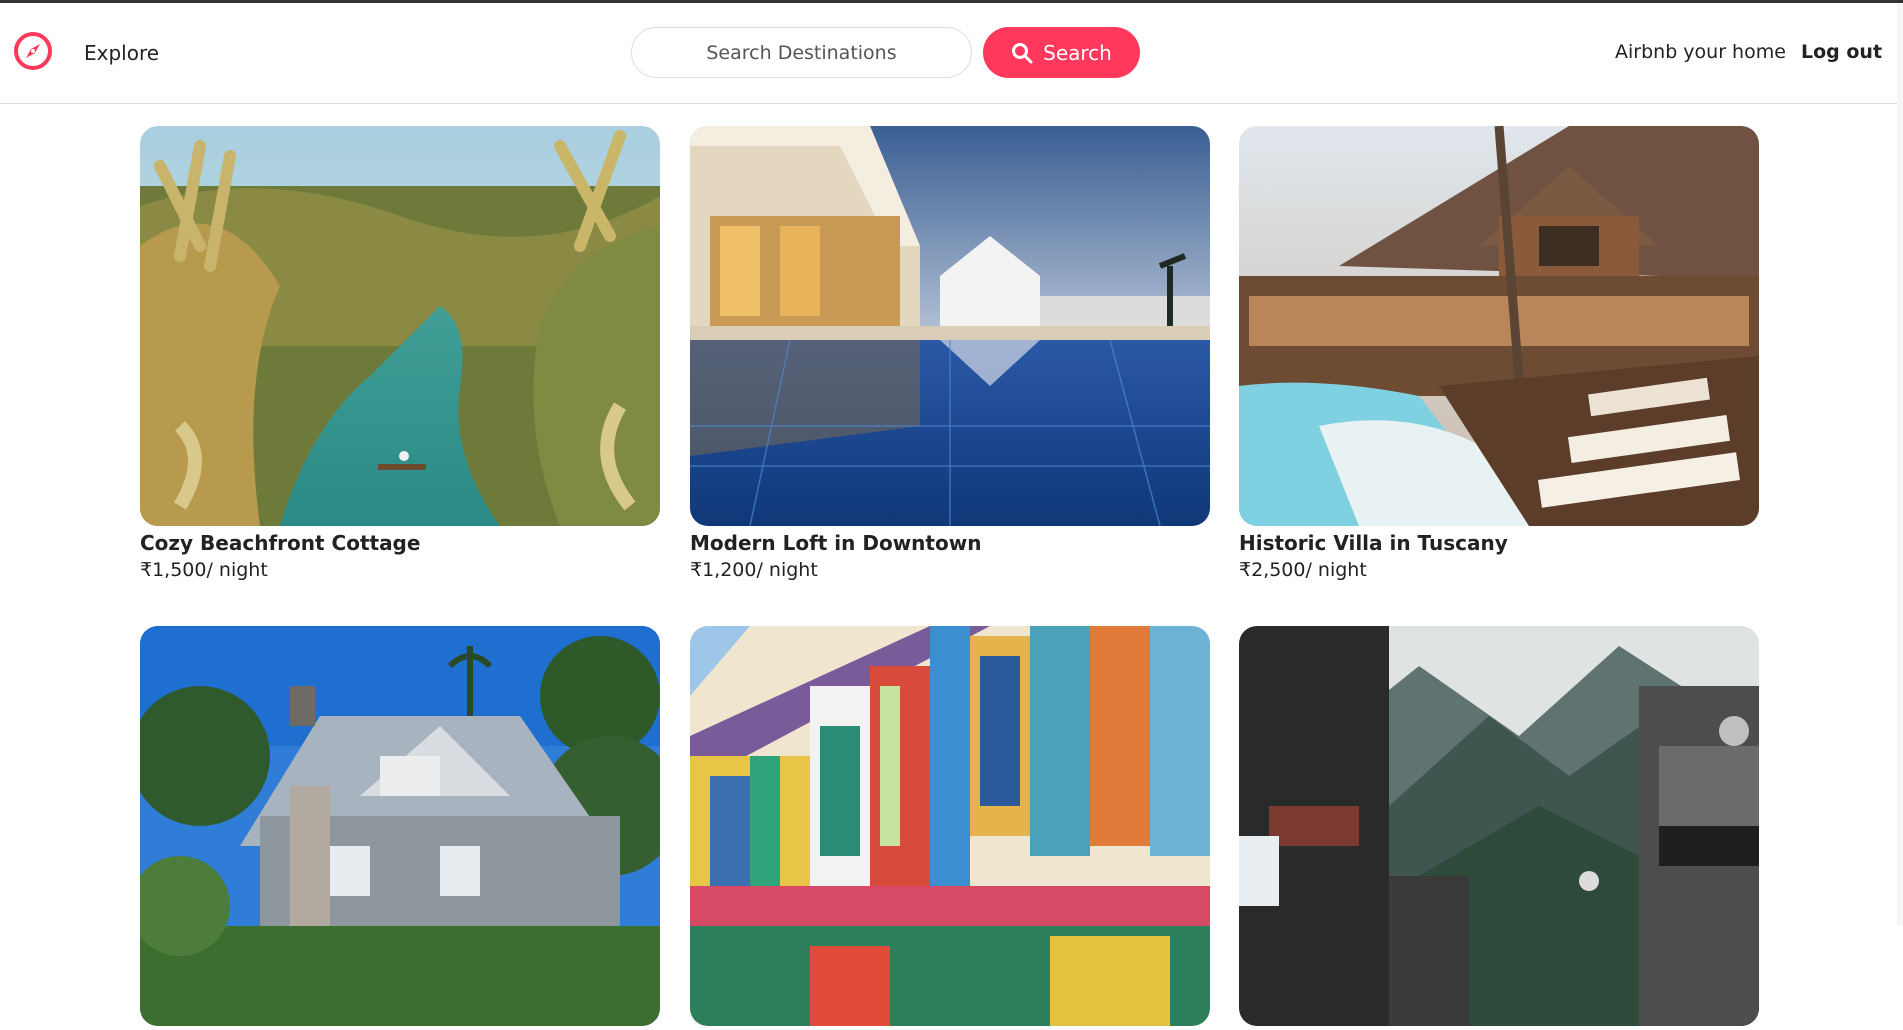 This screenshot has width=1903, height=1030. What do you see at coordinates (1700, 52) in the screenshot?
I see `host-your-home-link: Airbnb your home` at bounding box center [1700, 52].